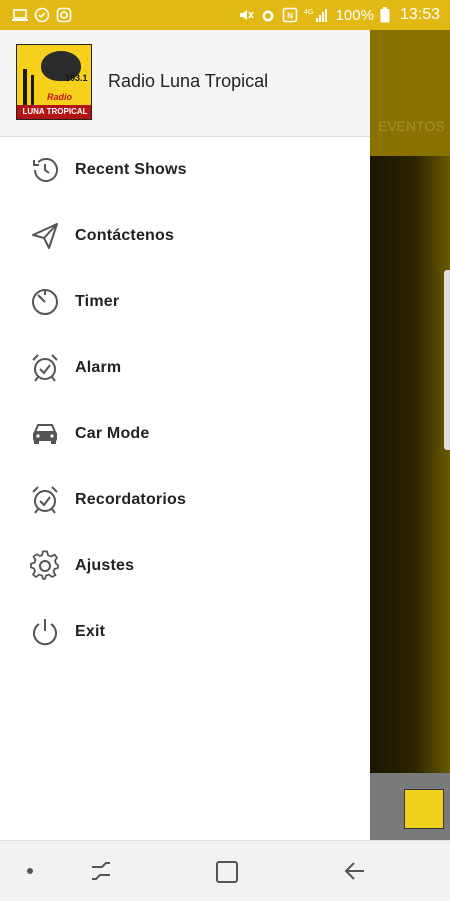 The image size is (450, 901). What do you see at coordinates (105, 565) in the screenshot?
I see `menu-item-label: Ajustes` at bounding box center [105, 565].